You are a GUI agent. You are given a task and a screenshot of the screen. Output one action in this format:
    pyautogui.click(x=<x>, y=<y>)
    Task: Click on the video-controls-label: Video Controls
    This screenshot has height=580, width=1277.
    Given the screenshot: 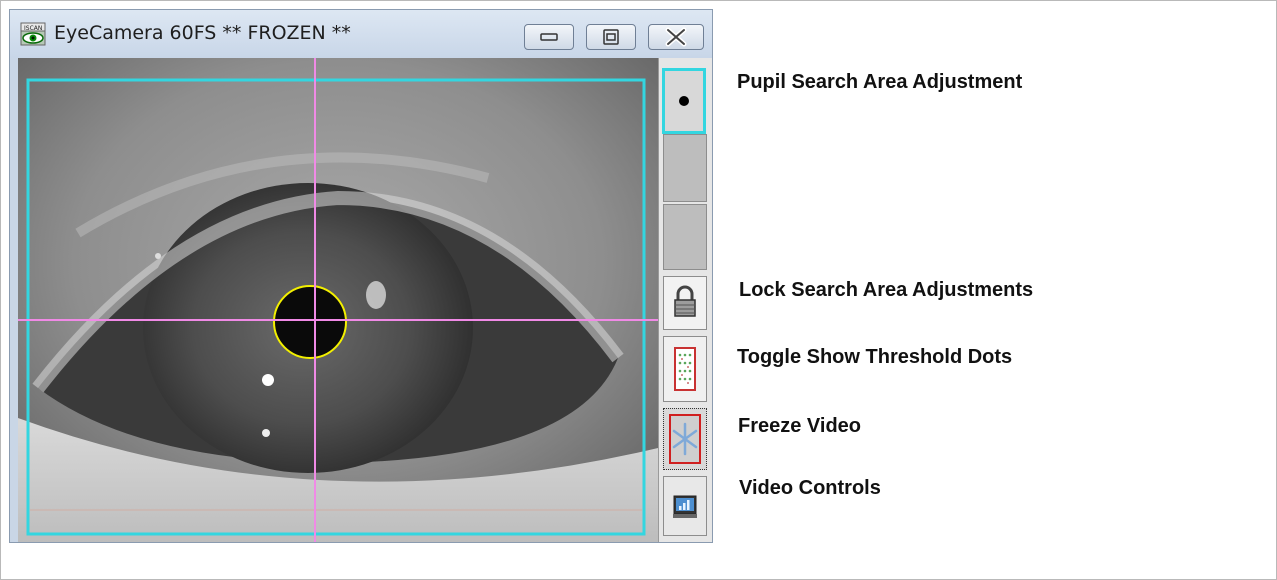 What is the action you would take?
    pyautogui.click(x=810, y=488)
    